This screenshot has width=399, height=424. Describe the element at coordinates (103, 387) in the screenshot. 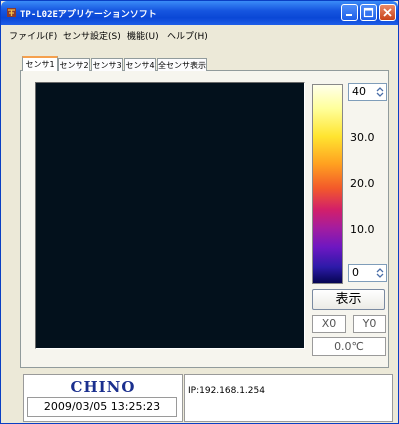

I see `chino-logo: CHINO` at that location.